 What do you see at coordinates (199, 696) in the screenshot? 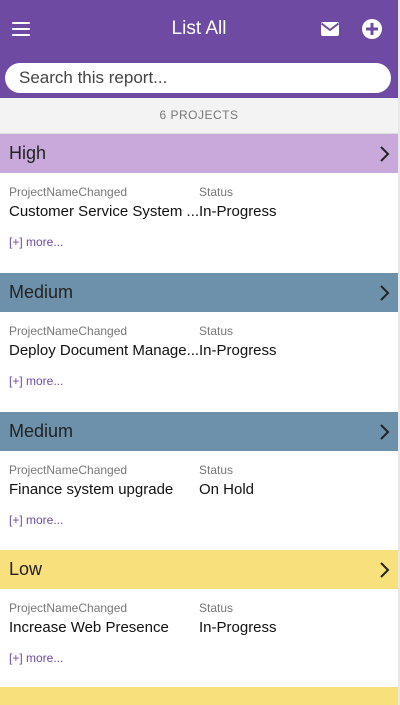
I see `next-group-header-partial` at bounding box center [199, 696].